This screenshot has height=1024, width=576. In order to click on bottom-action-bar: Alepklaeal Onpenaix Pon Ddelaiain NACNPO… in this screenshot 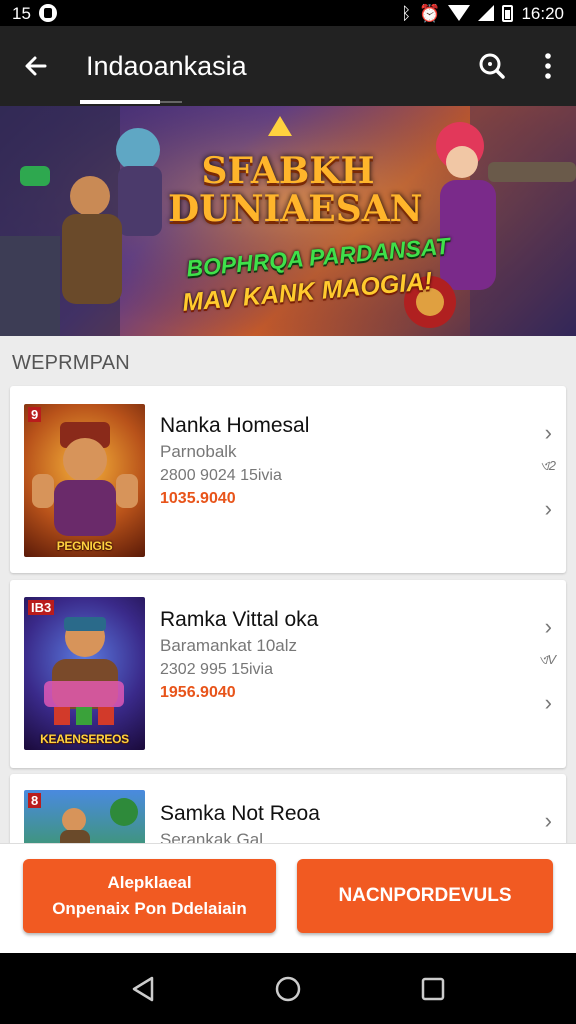, I will do `click(288, 898)`.